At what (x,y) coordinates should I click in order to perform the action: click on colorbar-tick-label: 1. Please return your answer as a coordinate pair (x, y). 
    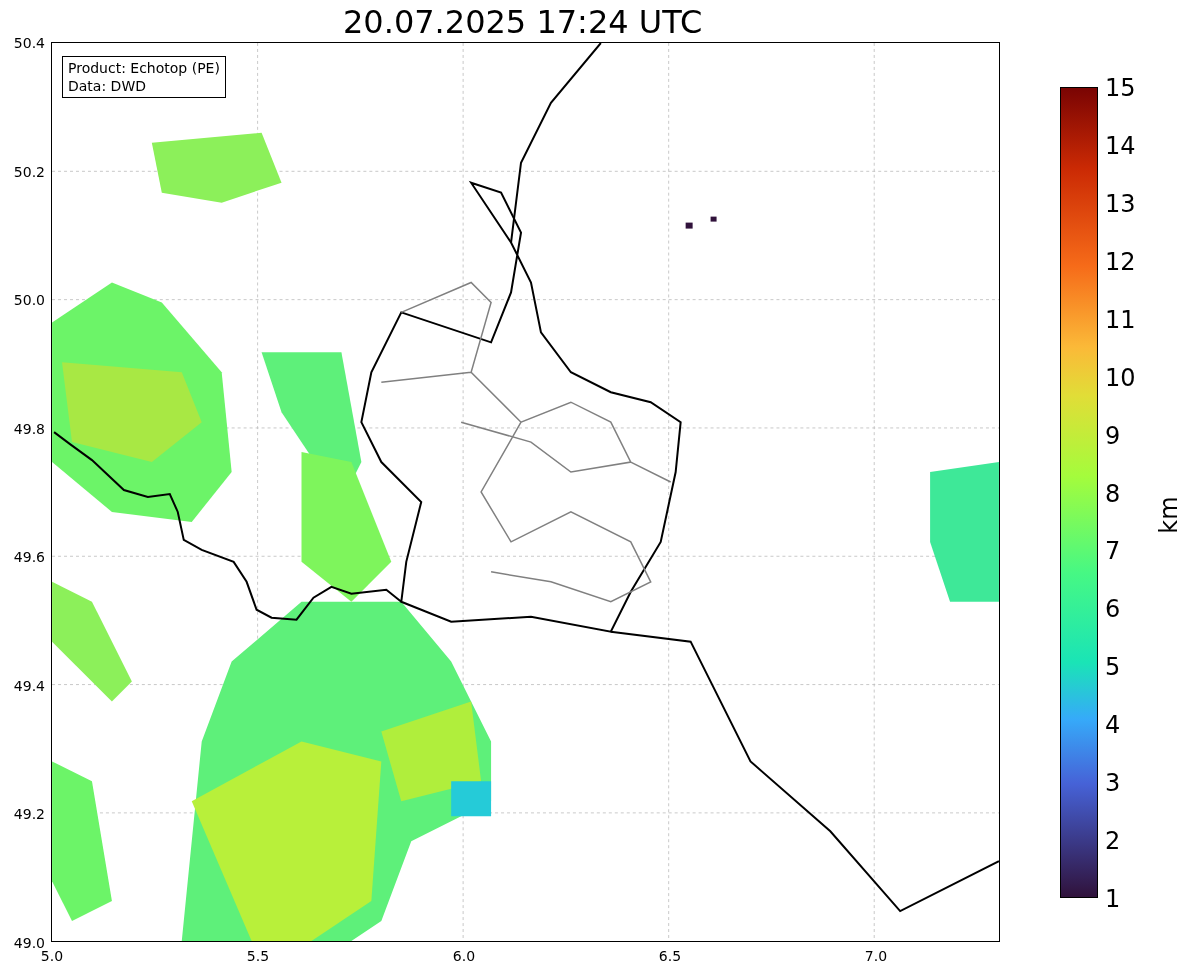
    Looking at the image, I should click on (1113, 899).